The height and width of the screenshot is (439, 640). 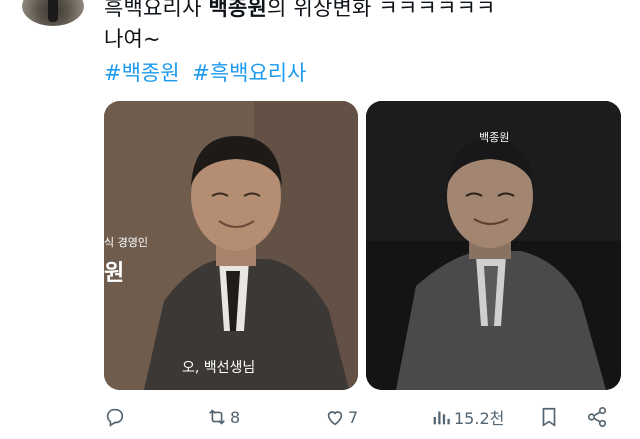 I want to click on tweet-text-prefix: 흑백요리사, so click(x=156, y=10).